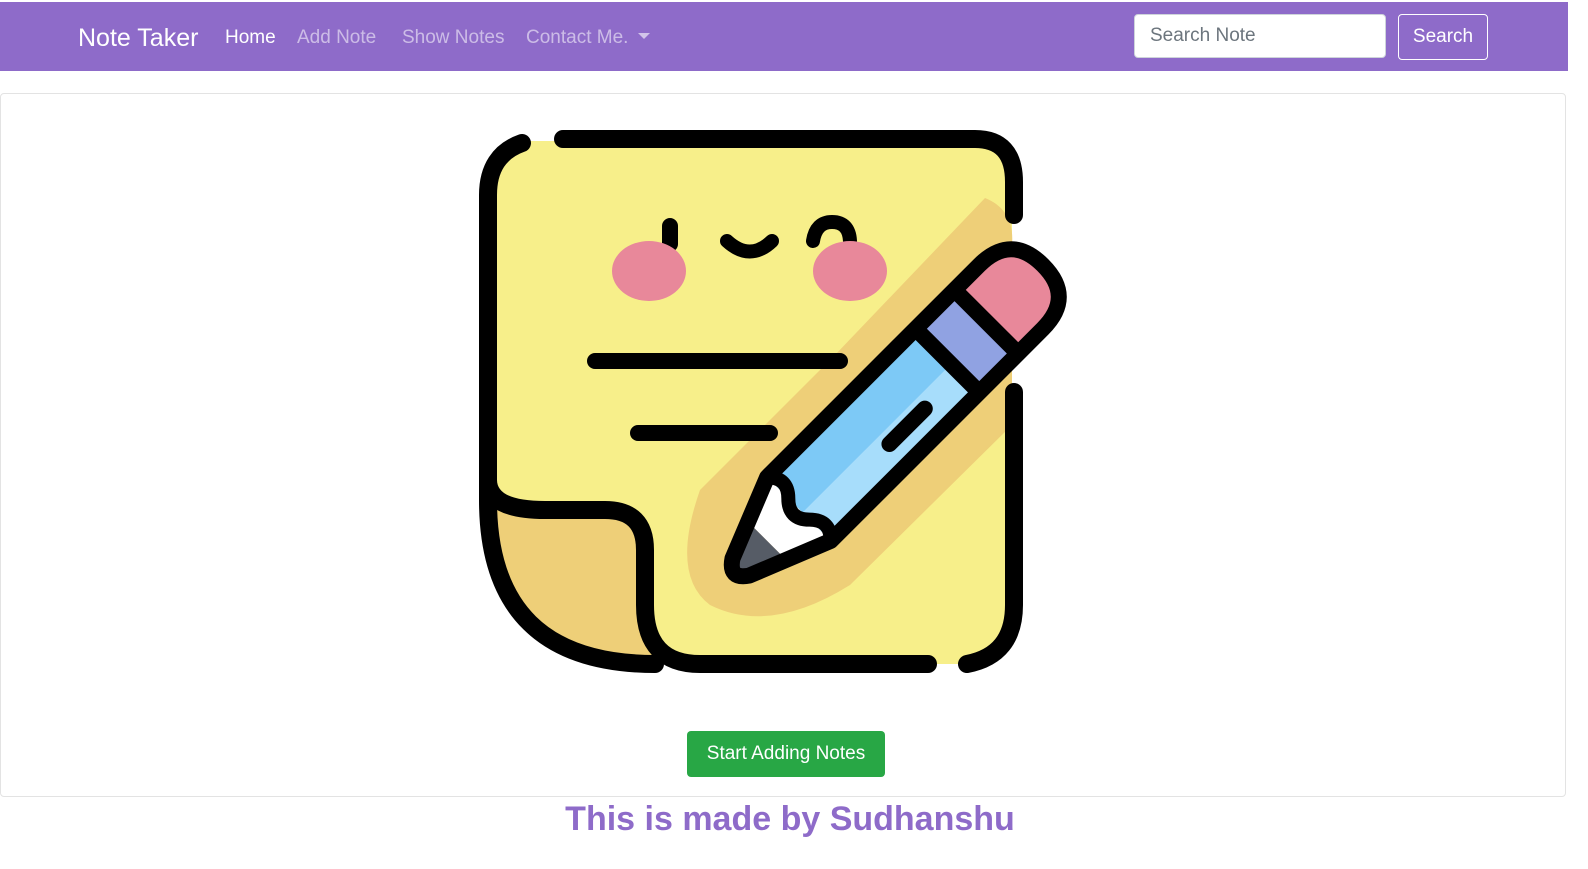 The height and width of the screenshot is (869, 1588). What do you see at coordinates (1260, 36) in the screenshot?
I see `search-input` at bounding box center [1260, 36].